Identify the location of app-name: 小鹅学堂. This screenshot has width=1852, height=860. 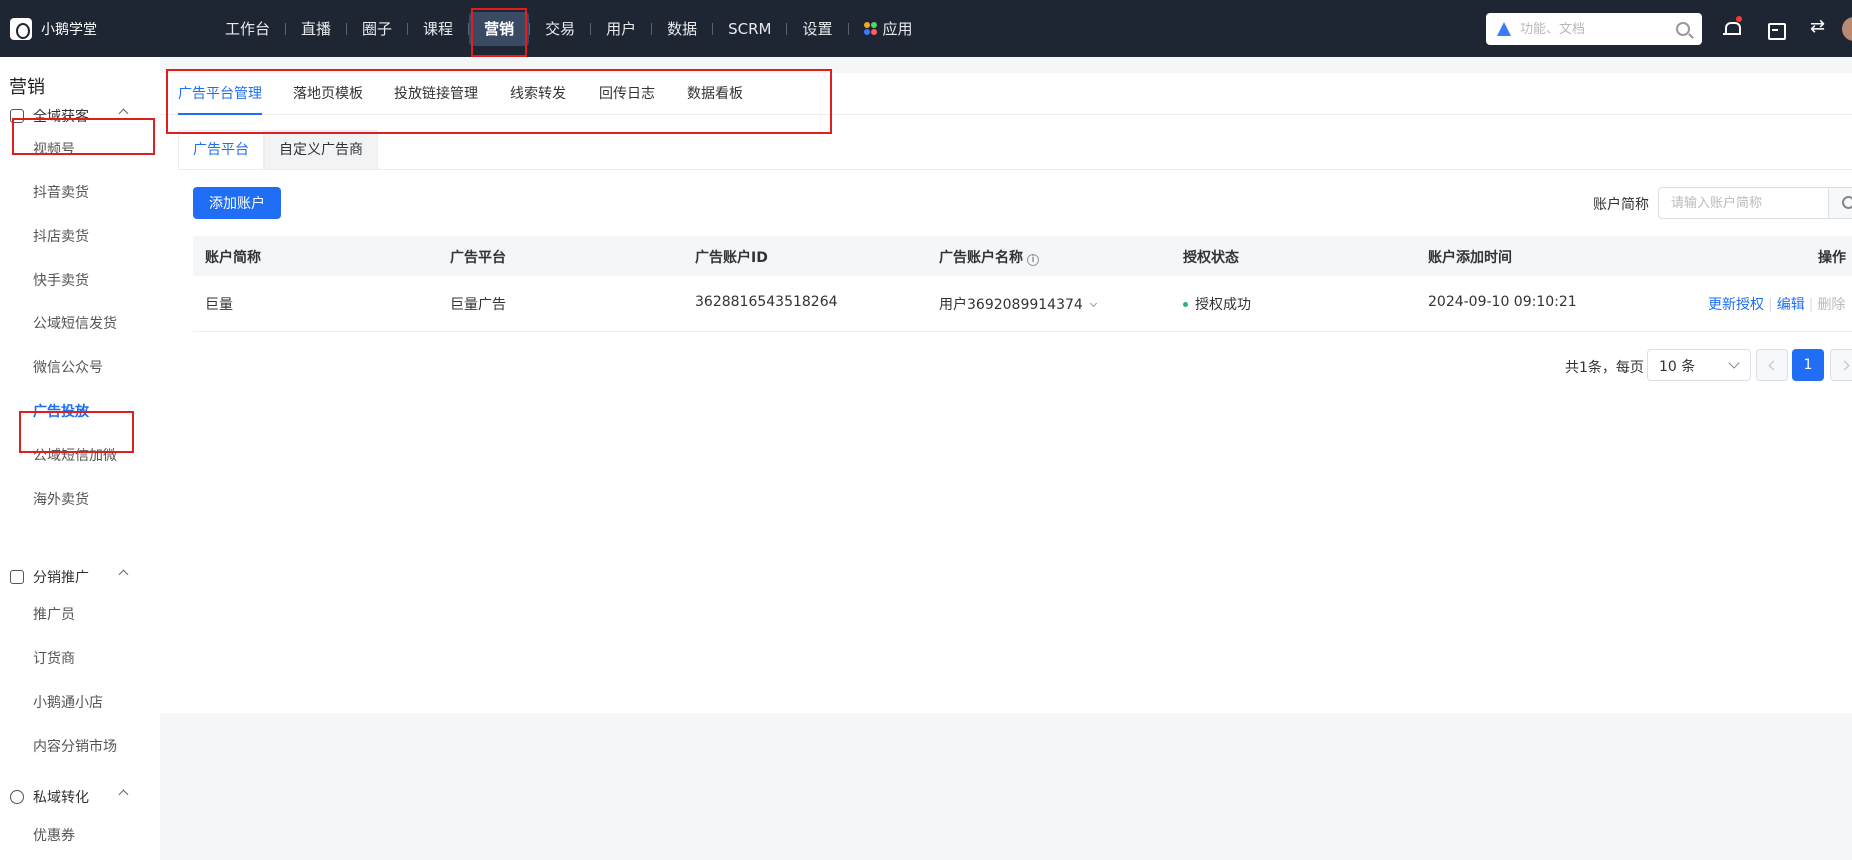
(69, 29).